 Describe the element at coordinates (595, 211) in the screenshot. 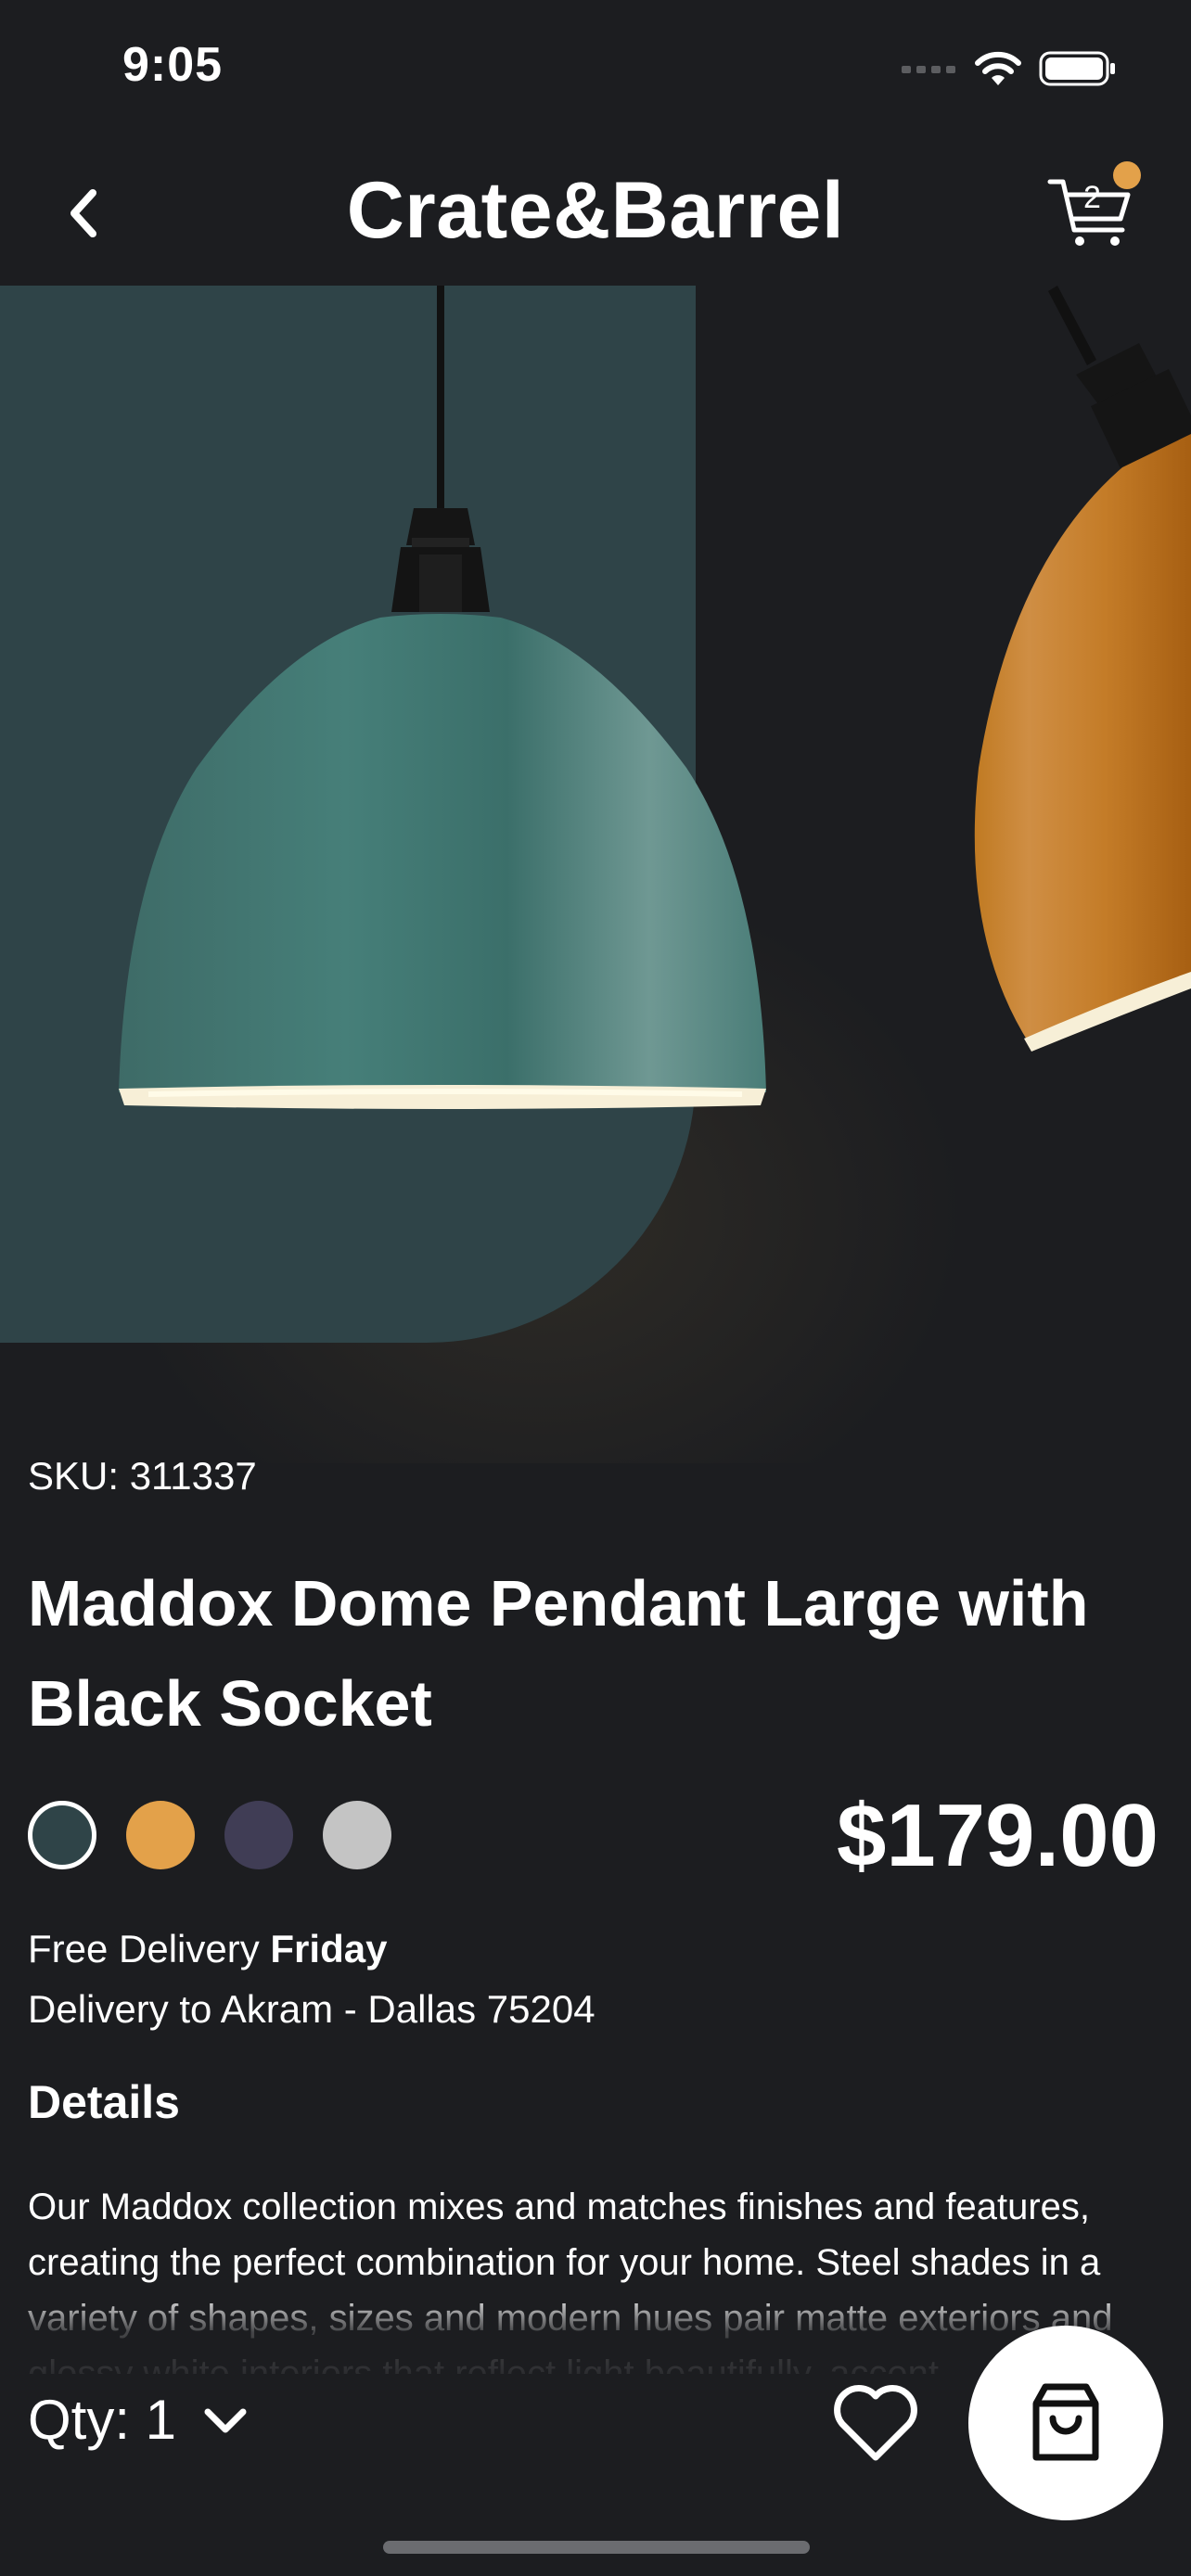

I see `brand-title: Crate&Barrel` at that location.